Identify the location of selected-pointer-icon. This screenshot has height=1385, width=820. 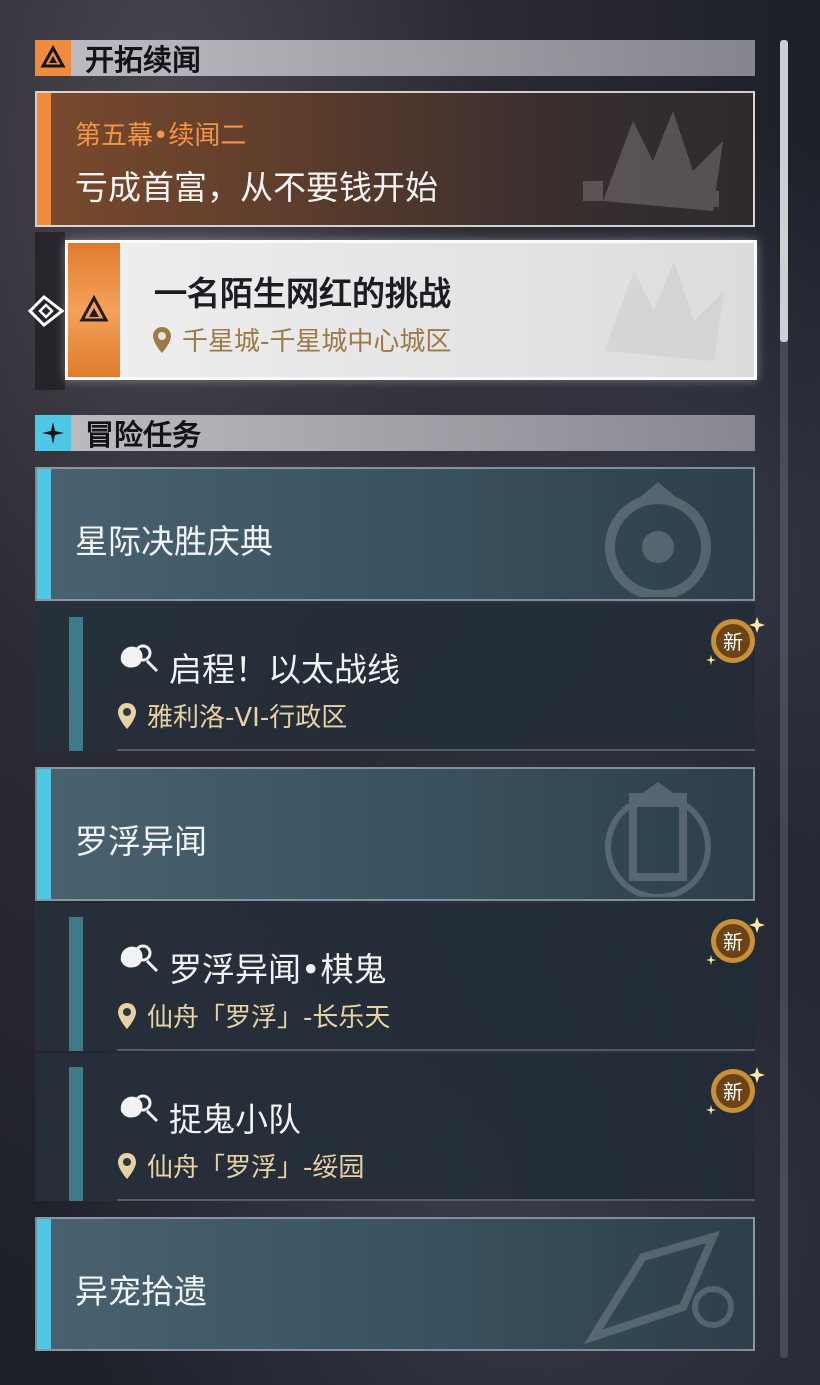
(46, 311).